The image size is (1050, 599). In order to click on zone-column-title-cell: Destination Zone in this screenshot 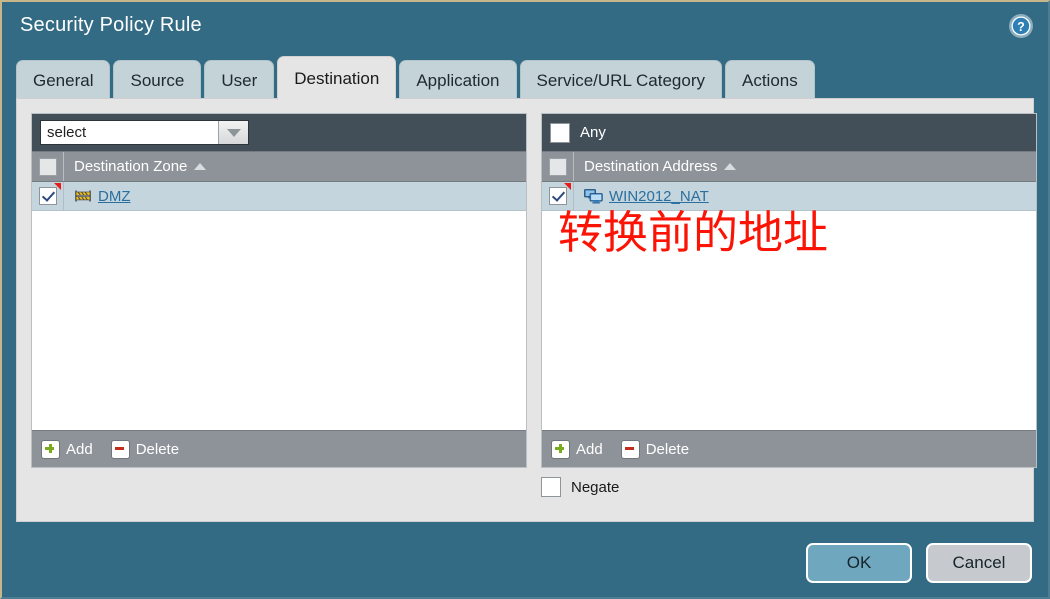, I will do `click(135, 166)`.